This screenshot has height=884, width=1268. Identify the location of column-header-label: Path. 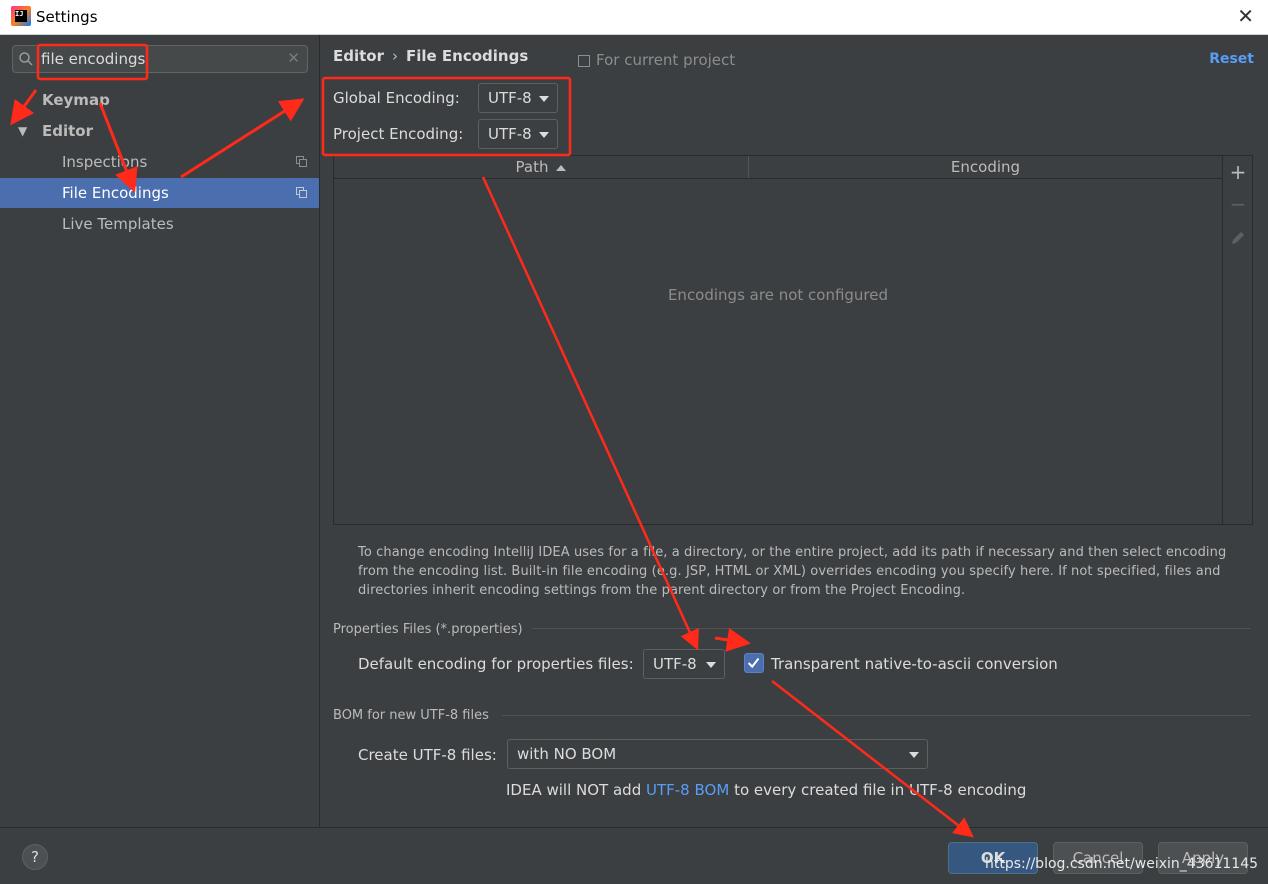
(532, 167).